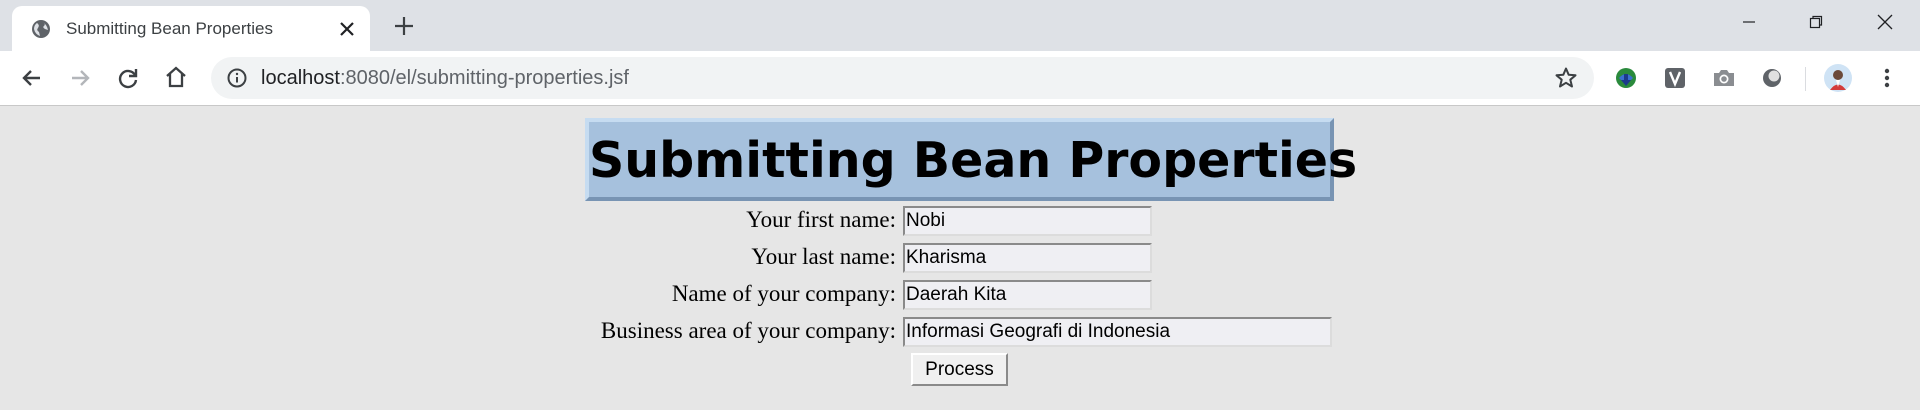  What do you see at coordinates (823, 256) in the screenshot?
I see `last-name-label: Your last name:` at bounding box center [823, 256].